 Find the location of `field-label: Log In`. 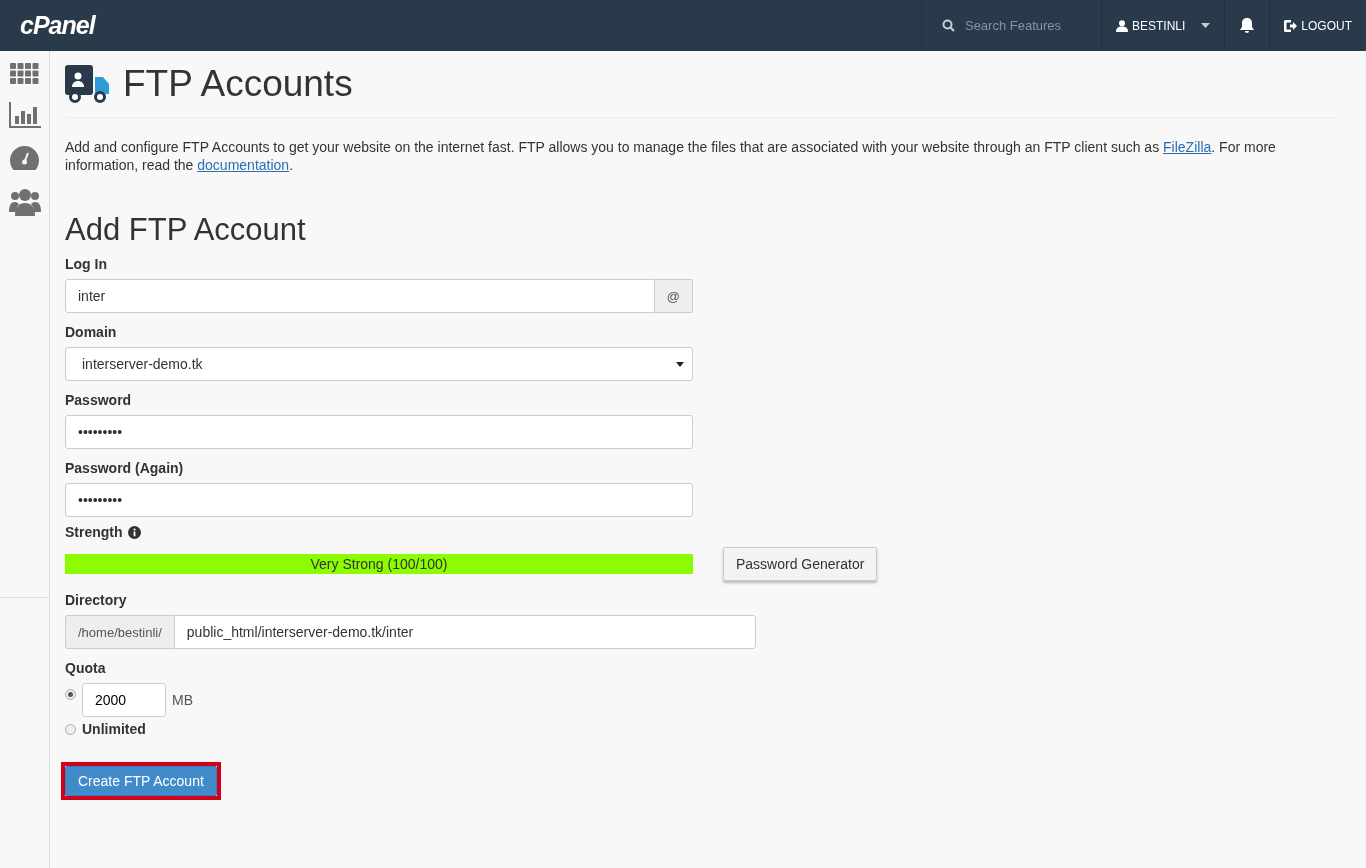

field-label: Log In is located at coordinates (86, 264).